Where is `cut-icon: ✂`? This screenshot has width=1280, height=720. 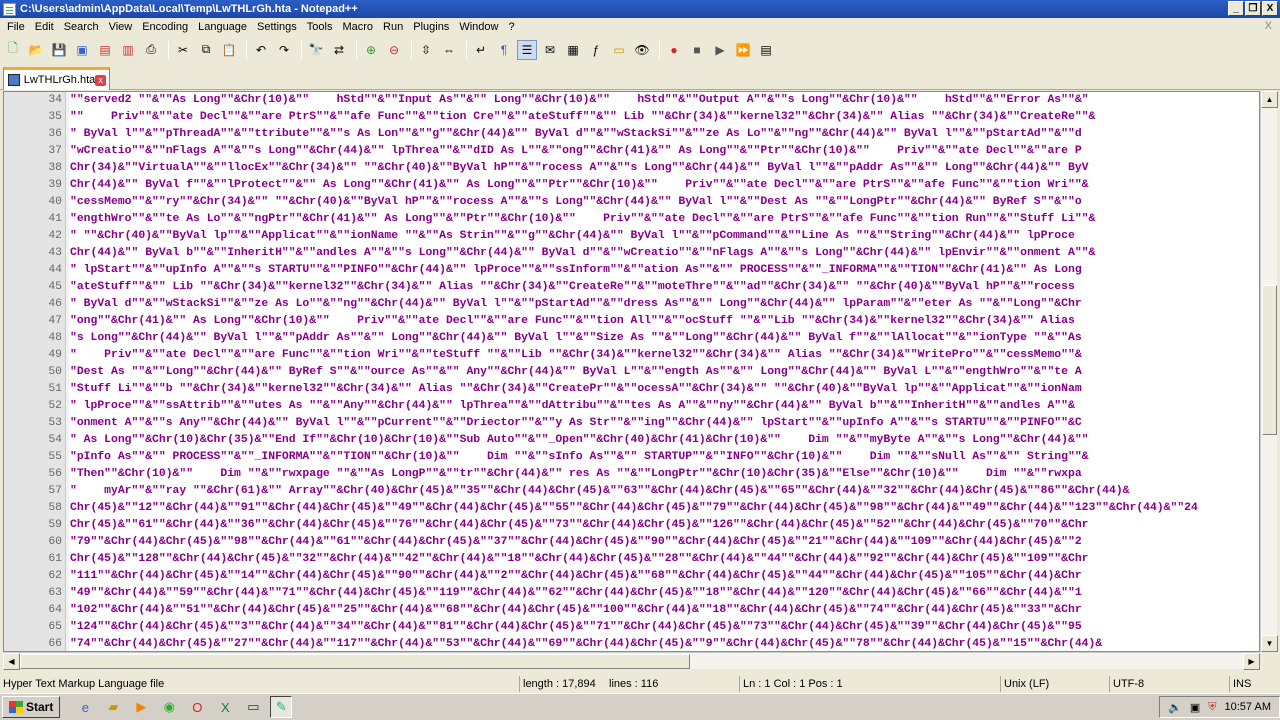
cut-icon: ✂ is located at coordinates (183, 50).